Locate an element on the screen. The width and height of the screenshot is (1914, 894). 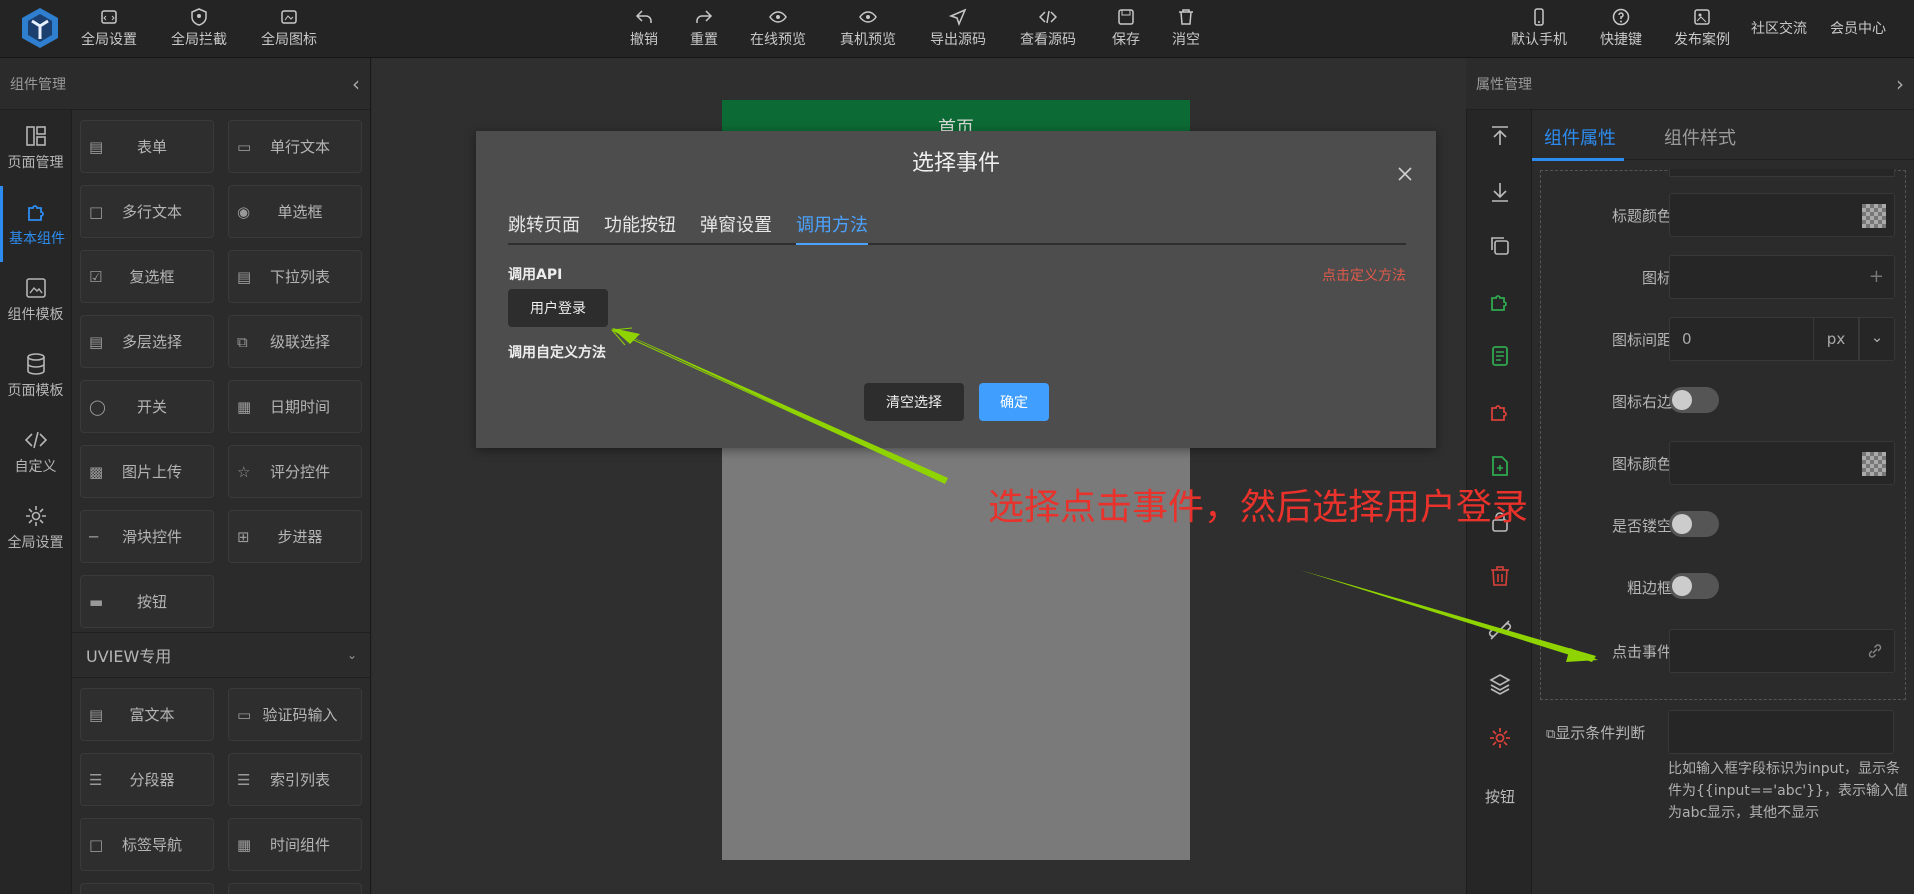
component-image-upload: ▩ 图片上传 is located at coordinates (147, 471).